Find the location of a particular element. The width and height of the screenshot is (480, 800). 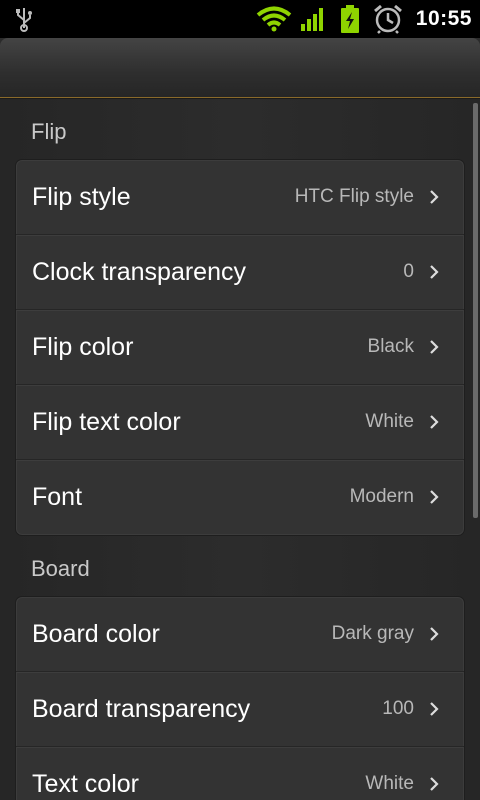

setting-label: Clock transparency is located at coordinates (139, 272).